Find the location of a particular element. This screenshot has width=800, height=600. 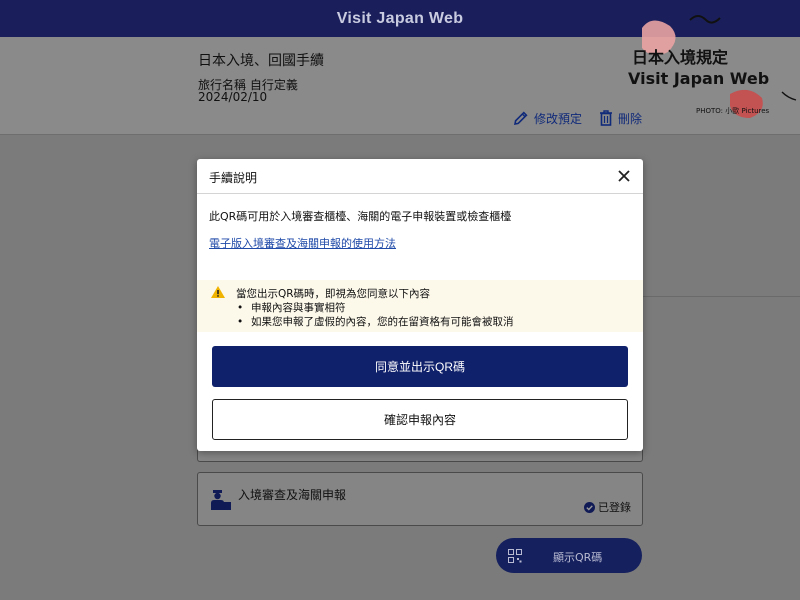

immigration-customs-label: 入境審查及海關申報 is located at coordinates (292, 495).